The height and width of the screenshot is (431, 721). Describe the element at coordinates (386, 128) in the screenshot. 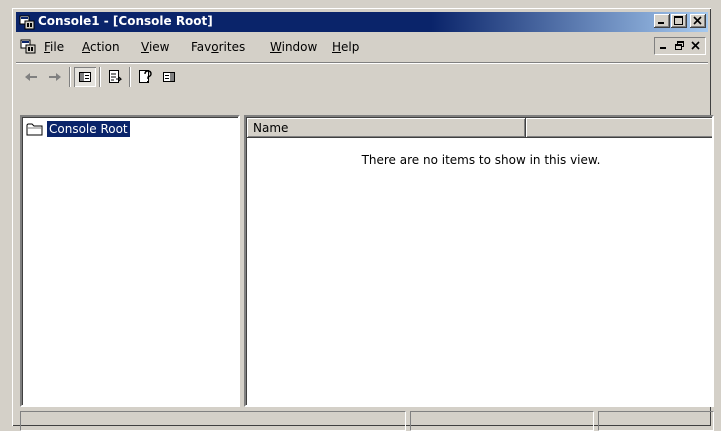

I see `column-header-name: Name` at that location.